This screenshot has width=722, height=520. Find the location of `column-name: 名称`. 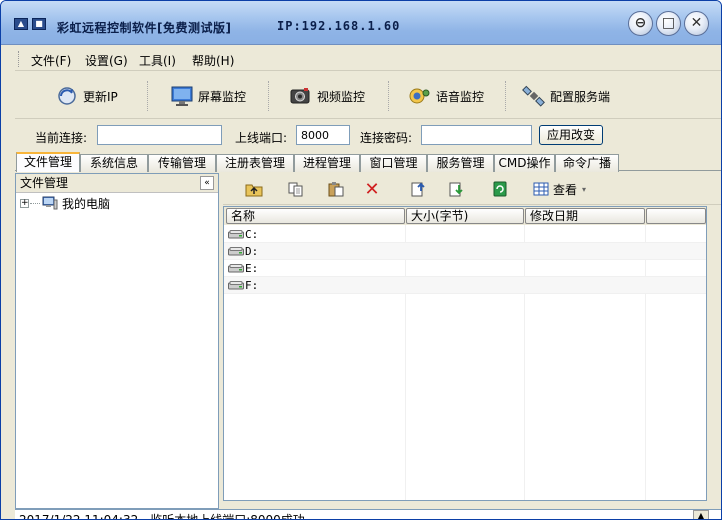

column-name: 名称 is located at coordinates (315, 216).